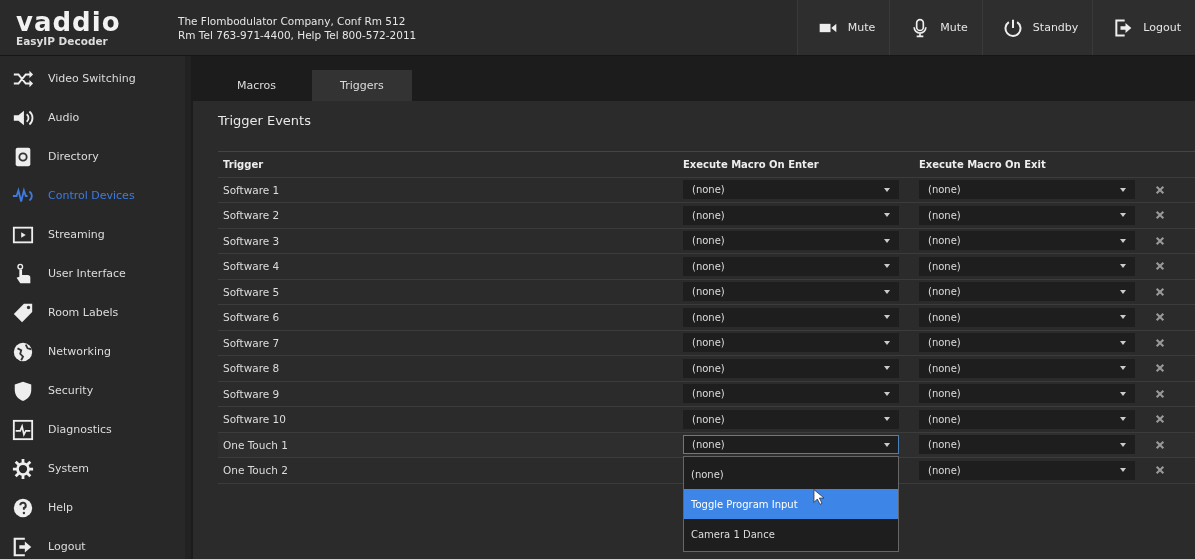  Describe the element at coordinates (791, 474) in the screenshot. I see `dropdown-option: (none)` at that location.